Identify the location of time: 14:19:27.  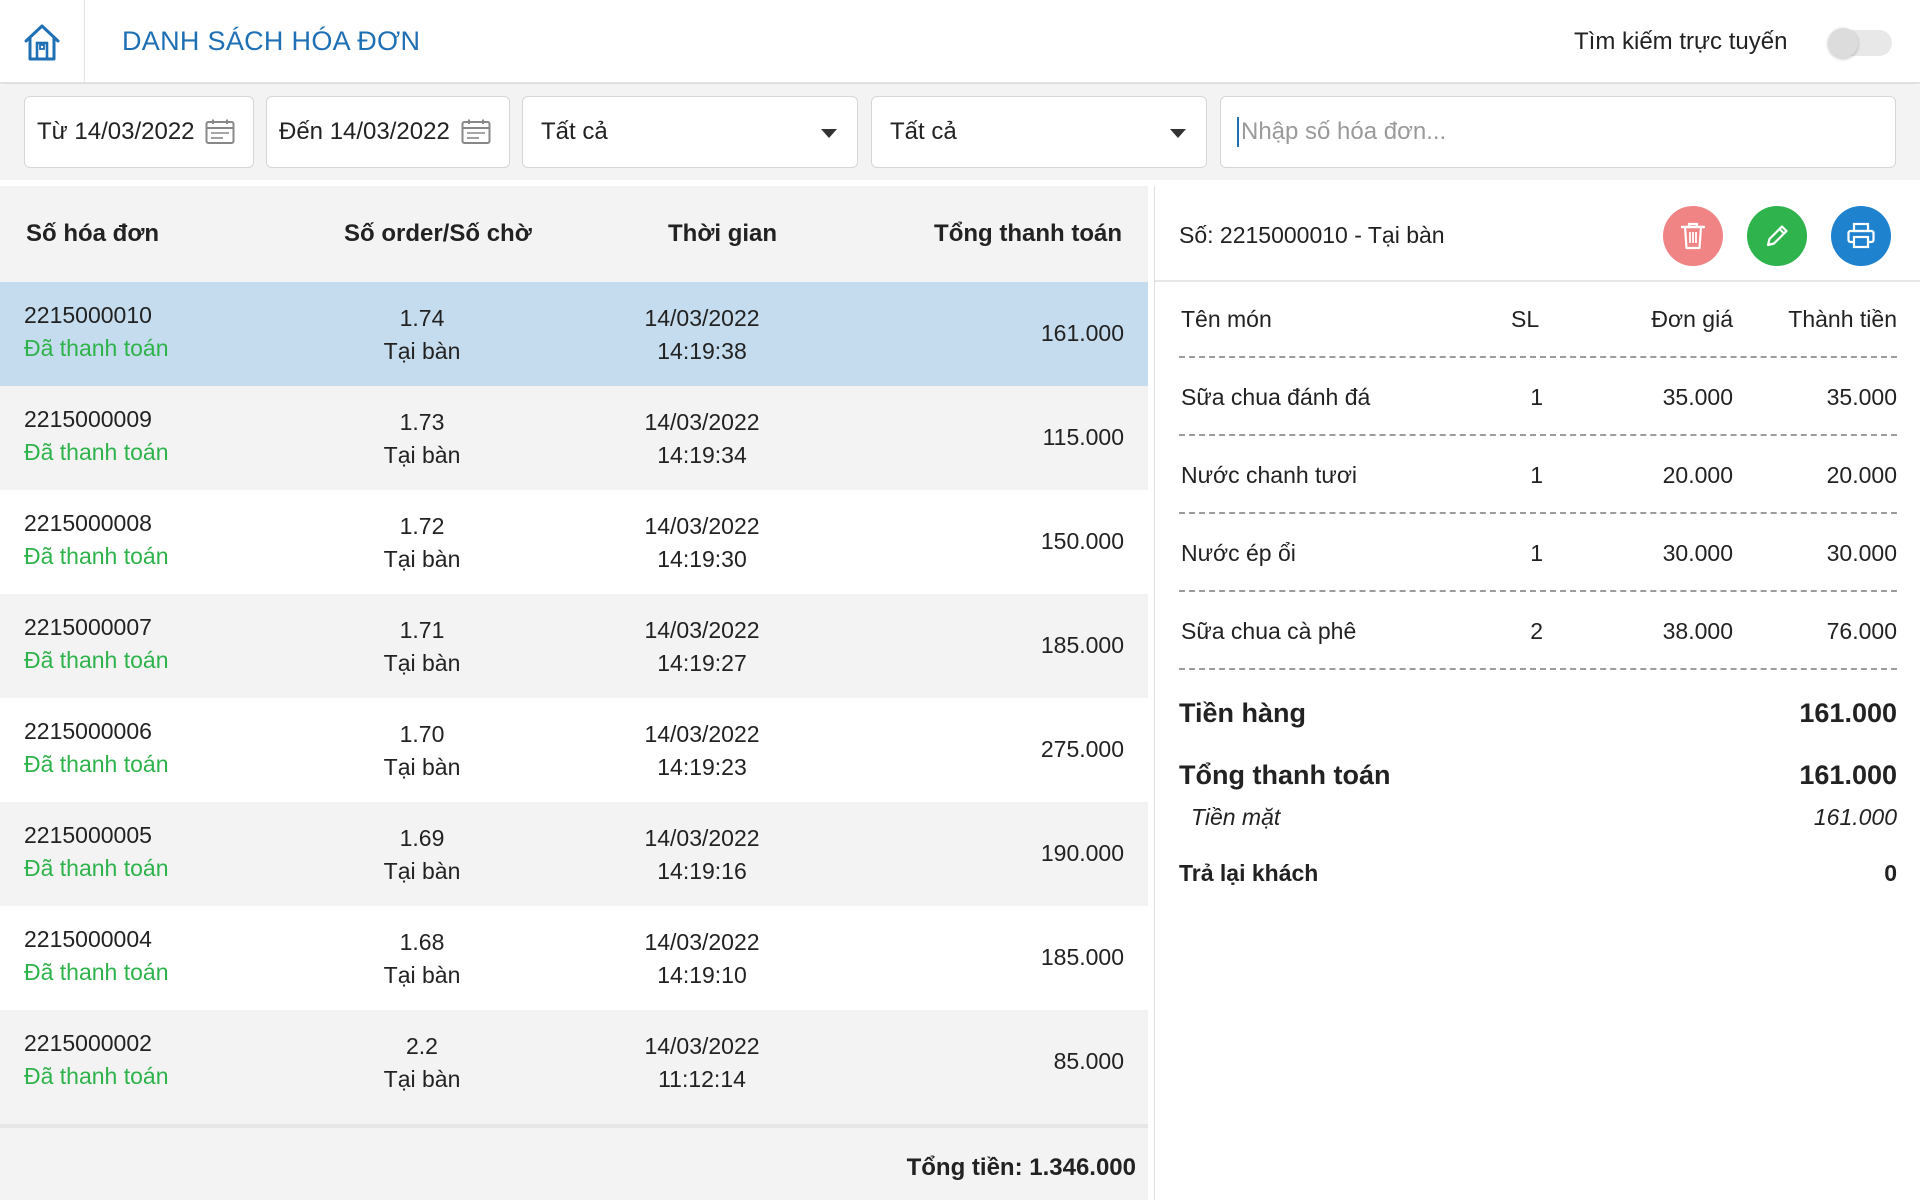
(702, 663).